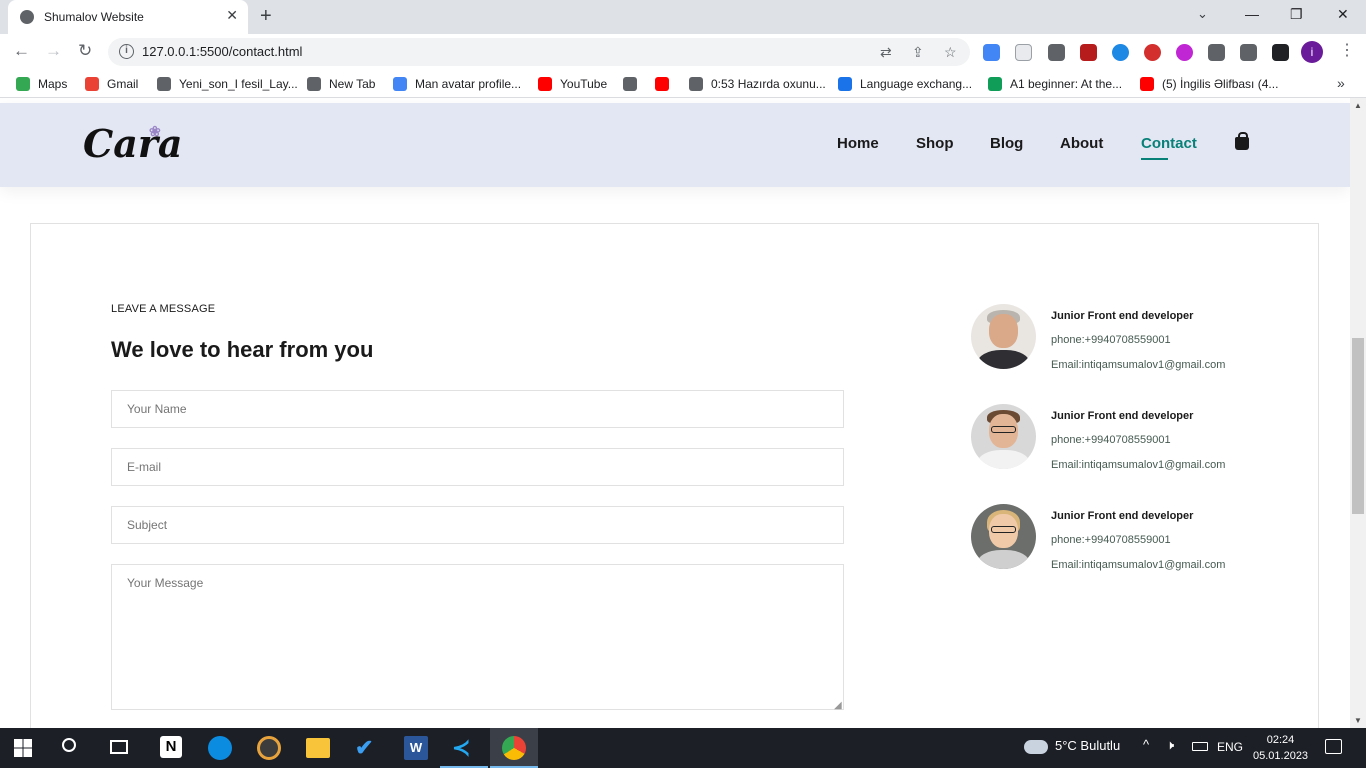 This screenshot has height=768, width=1366. Describe the element at coordinates (41, 84) in the screenshot. I see `bookmark-maps: Maps` at that location.